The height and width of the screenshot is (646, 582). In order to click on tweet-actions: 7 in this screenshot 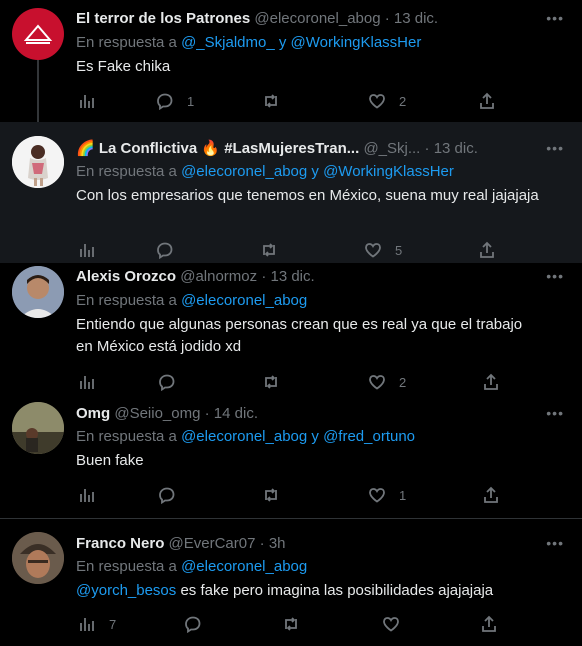, I will do `click(291, 625)`.